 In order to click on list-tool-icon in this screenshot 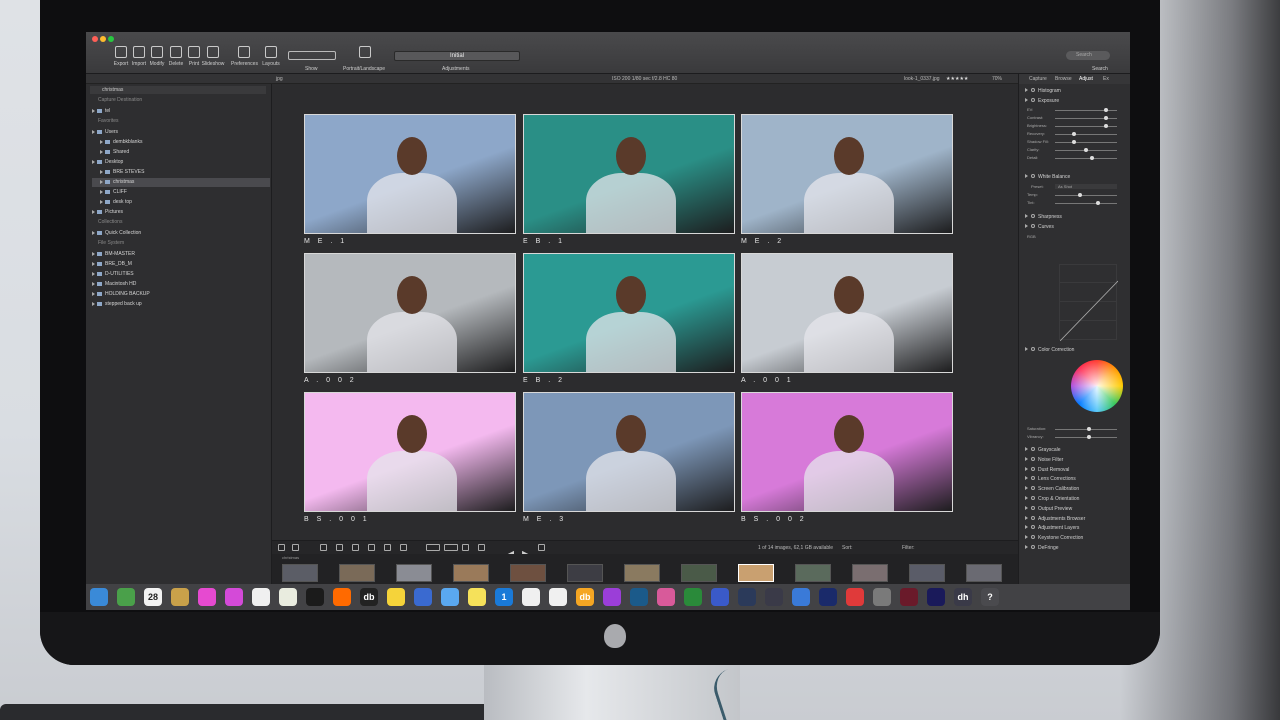, I will do `click(403, 547)`.